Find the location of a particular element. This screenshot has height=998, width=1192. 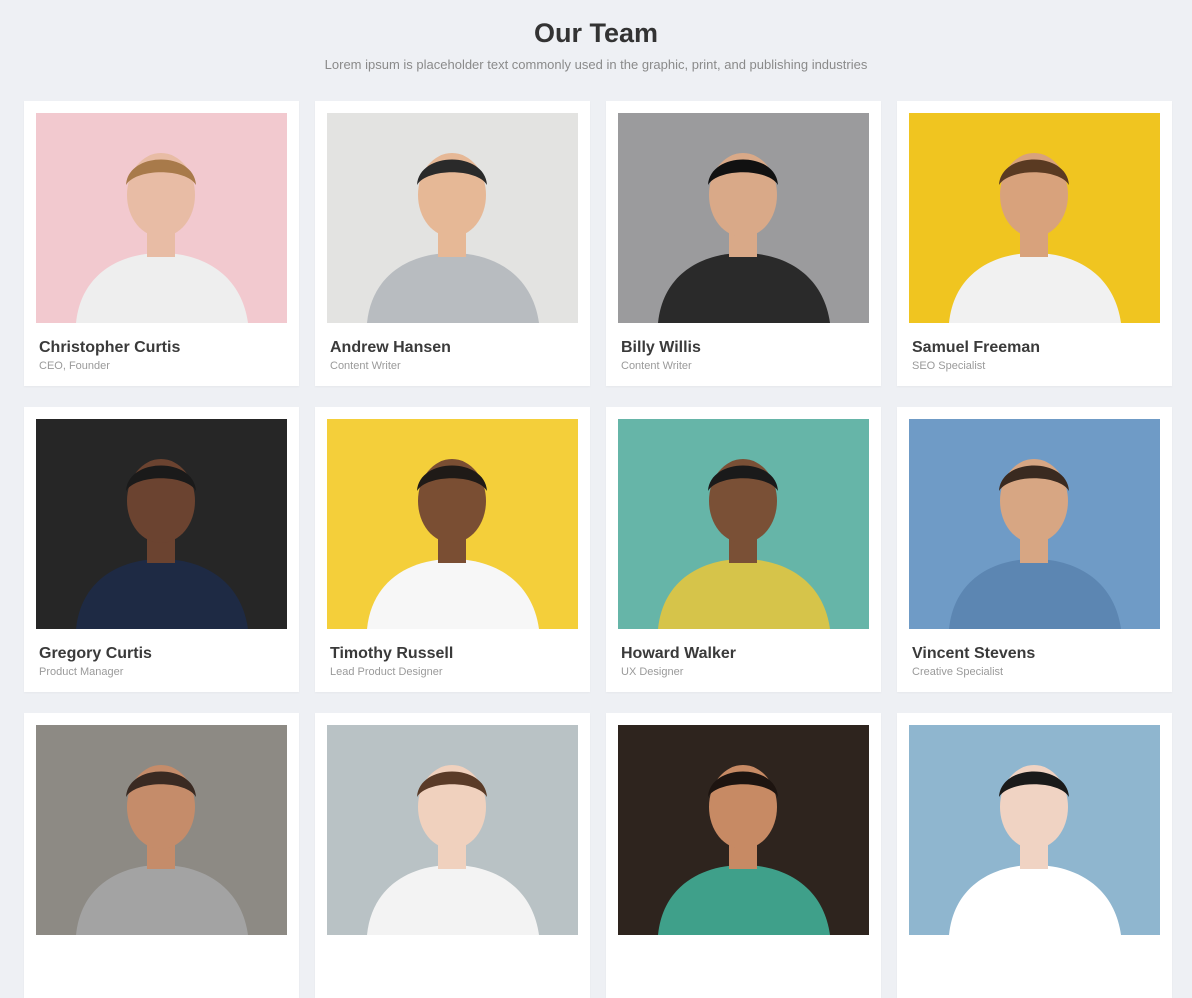

team-member-role: Creative Specialist is located at coordinates (958, 672).